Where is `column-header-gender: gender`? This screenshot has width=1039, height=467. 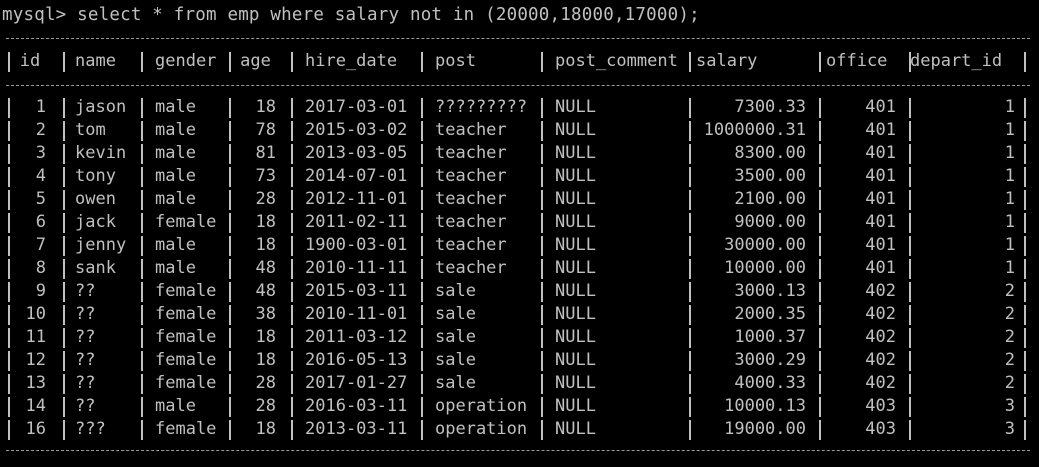
column-header-gender: gender is located at coordinates (186, 61).